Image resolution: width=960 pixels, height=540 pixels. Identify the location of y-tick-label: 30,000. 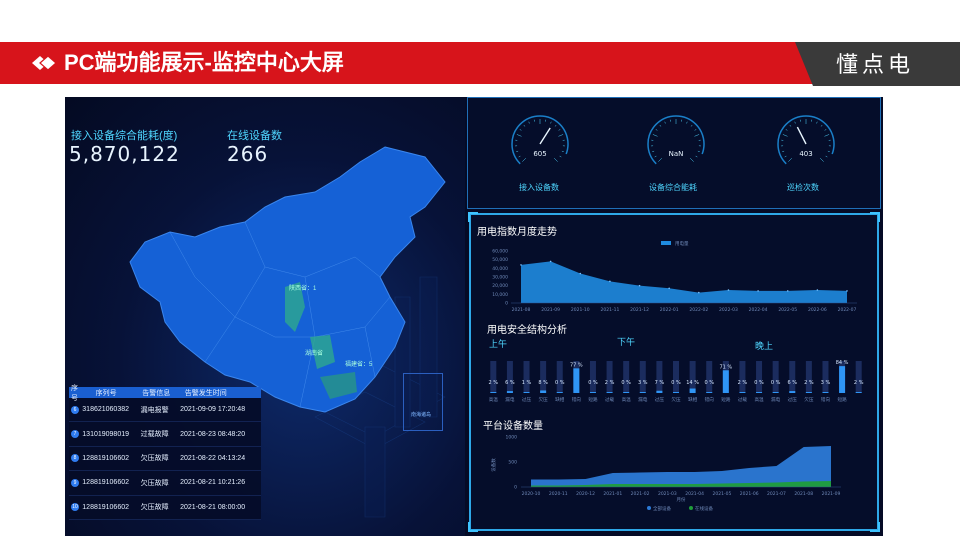
(500, 278).